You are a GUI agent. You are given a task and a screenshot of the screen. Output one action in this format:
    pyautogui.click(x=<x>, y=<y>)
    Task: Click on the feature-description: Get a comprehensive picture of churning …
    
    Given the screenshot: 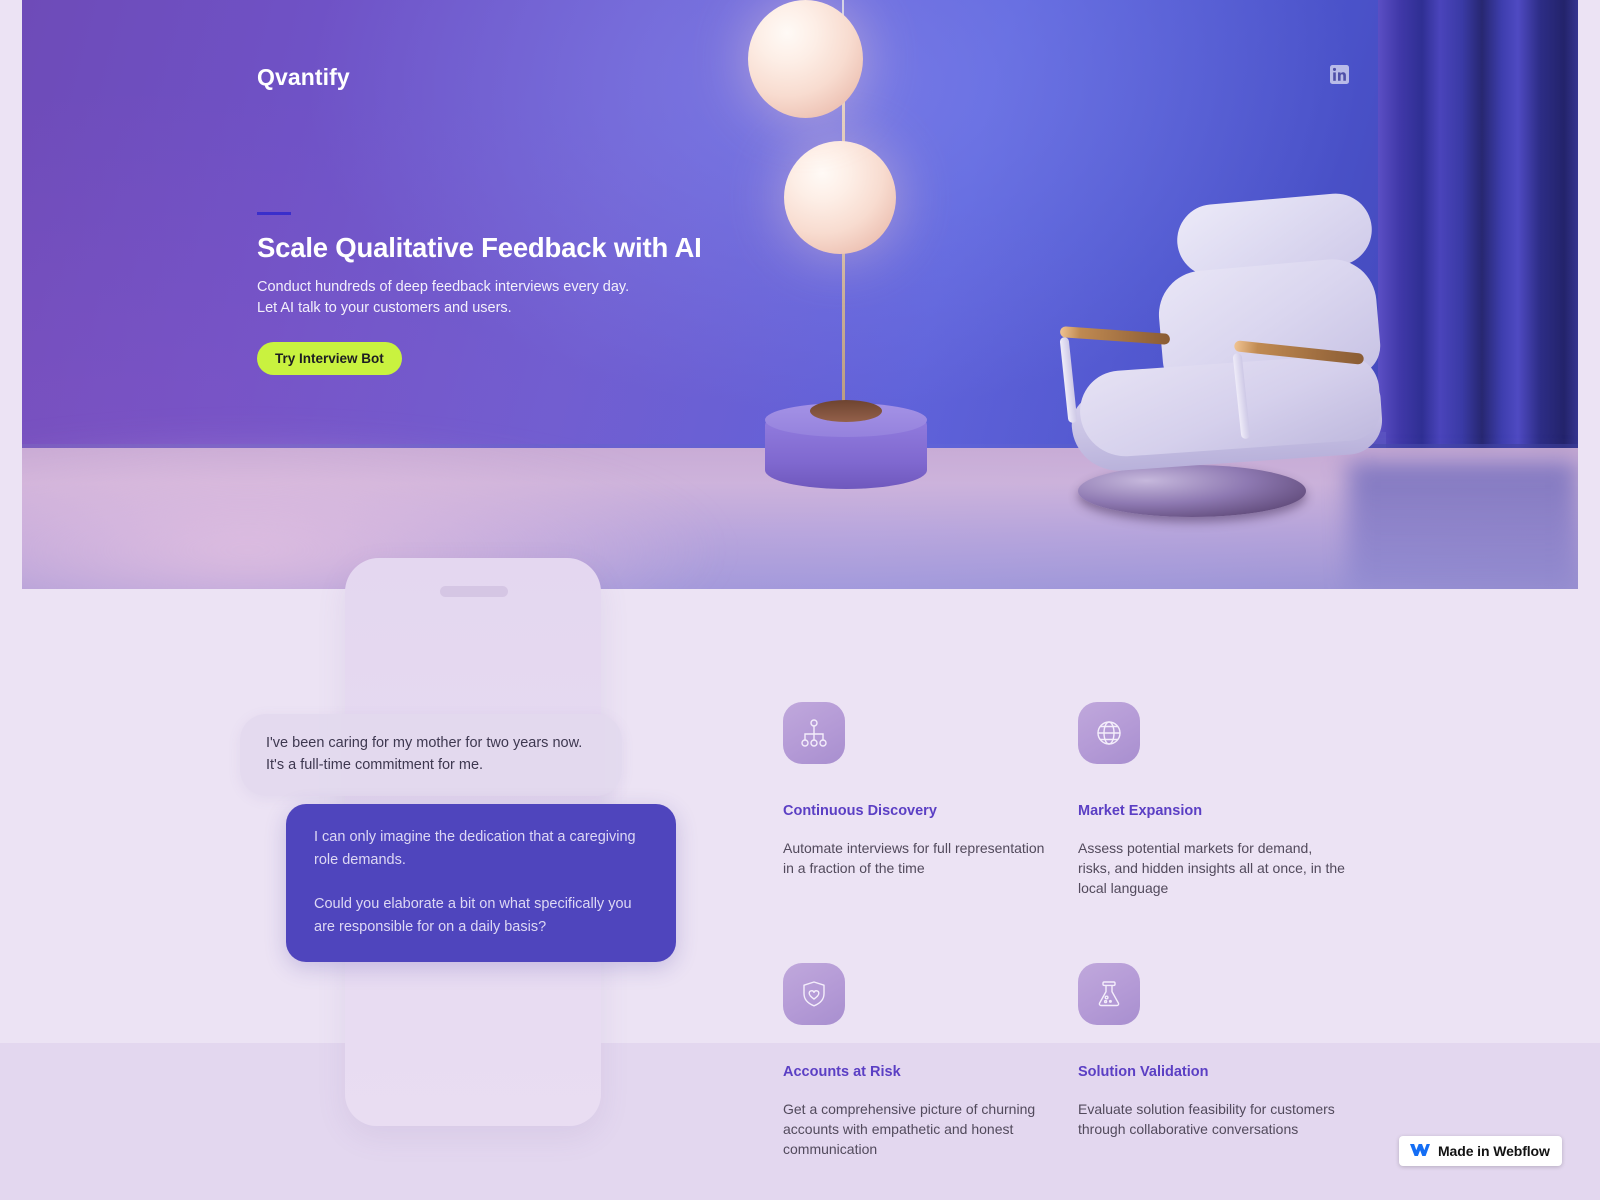 What is the action you would take?
    pyautogui.click(x=909, y=1129)
    